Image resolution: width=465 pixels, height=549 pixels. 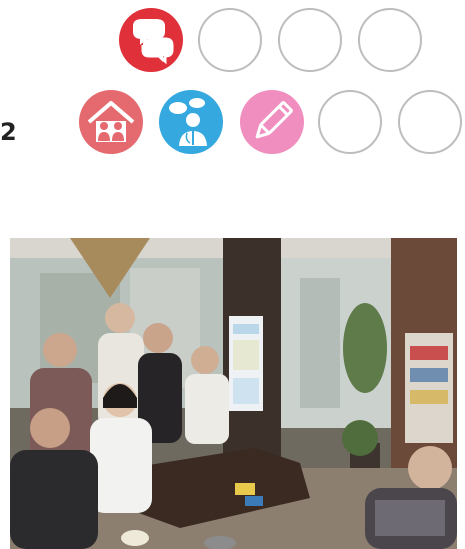 I want to click on house-people-icon, so click(x=111, y=122).